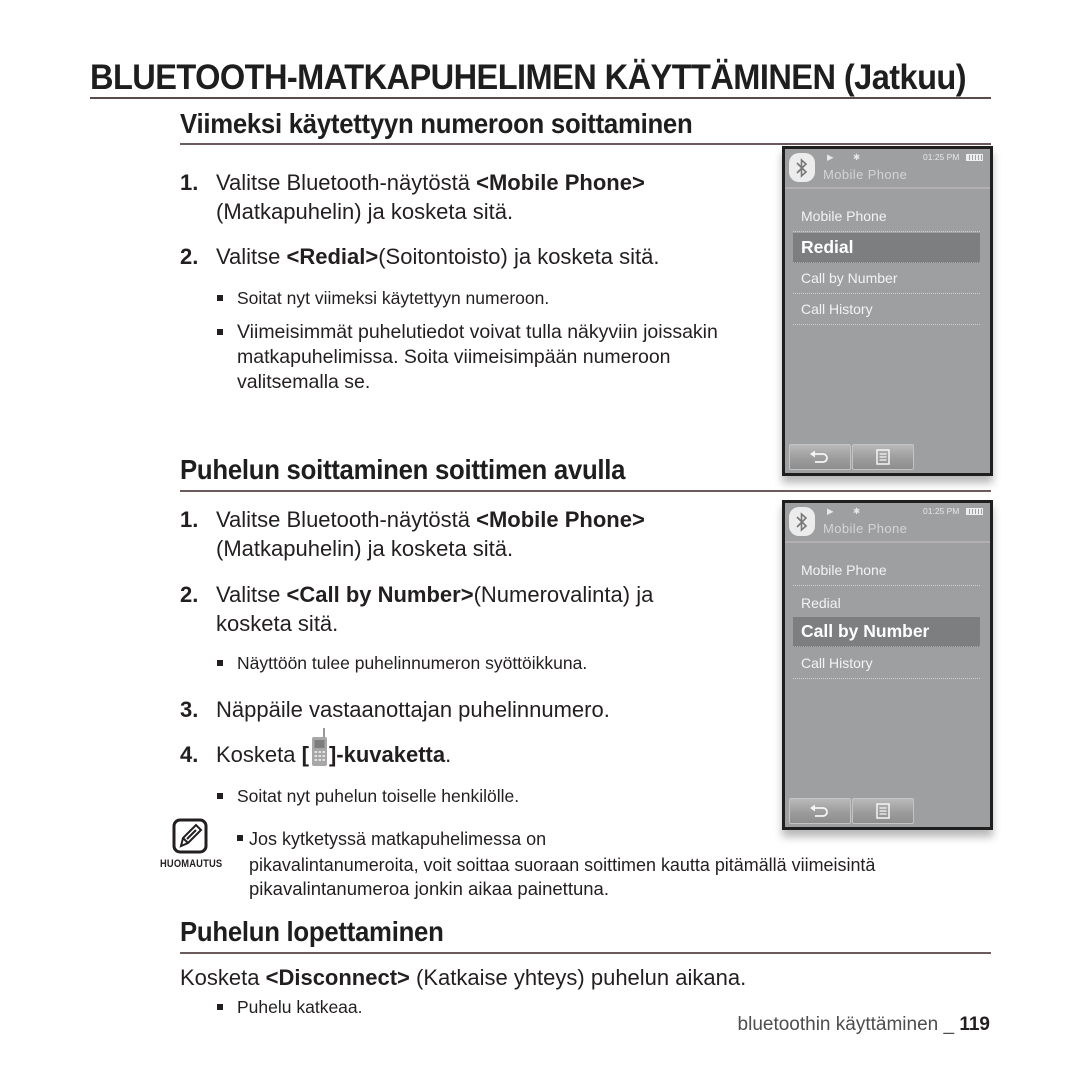  What do you see at coordinates (540, 98) in the screenshot?
I see `title-rule` at bounding box center [540, 98].